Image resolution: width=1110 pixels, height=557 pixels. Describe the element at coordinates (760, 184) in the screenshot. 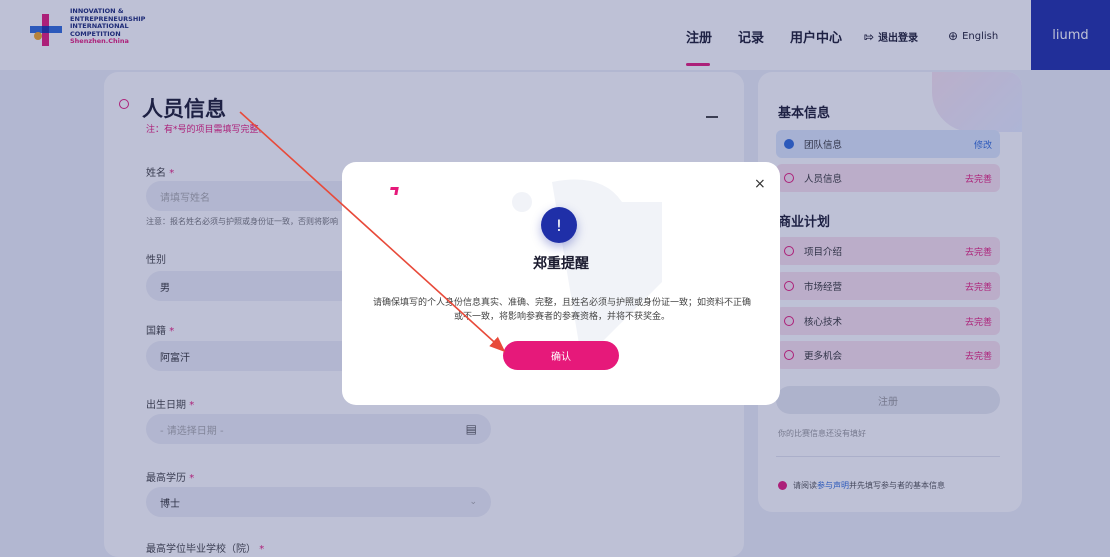

I see `close-icon: ×` at that location.